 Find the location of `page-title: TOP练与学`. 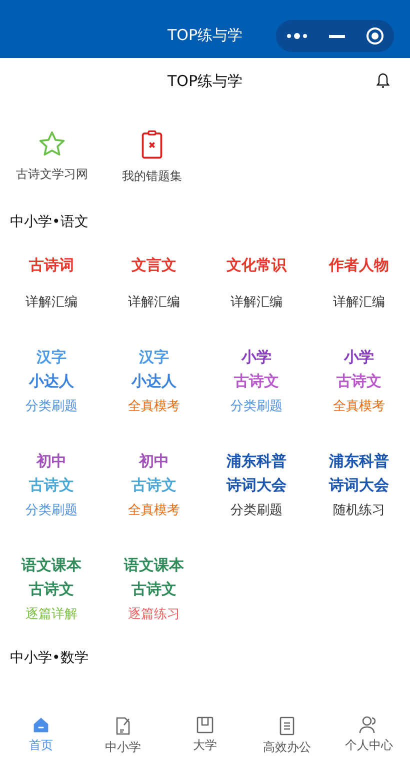

page-title: TOP练与学 is located at coordinates (204, 81).